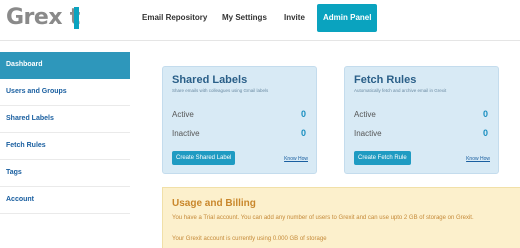  What do you see at coordinates (347, 18) in the screenshot?
I see `nav-admin-panel: Admin Panel` at bounding box center [347, 18].